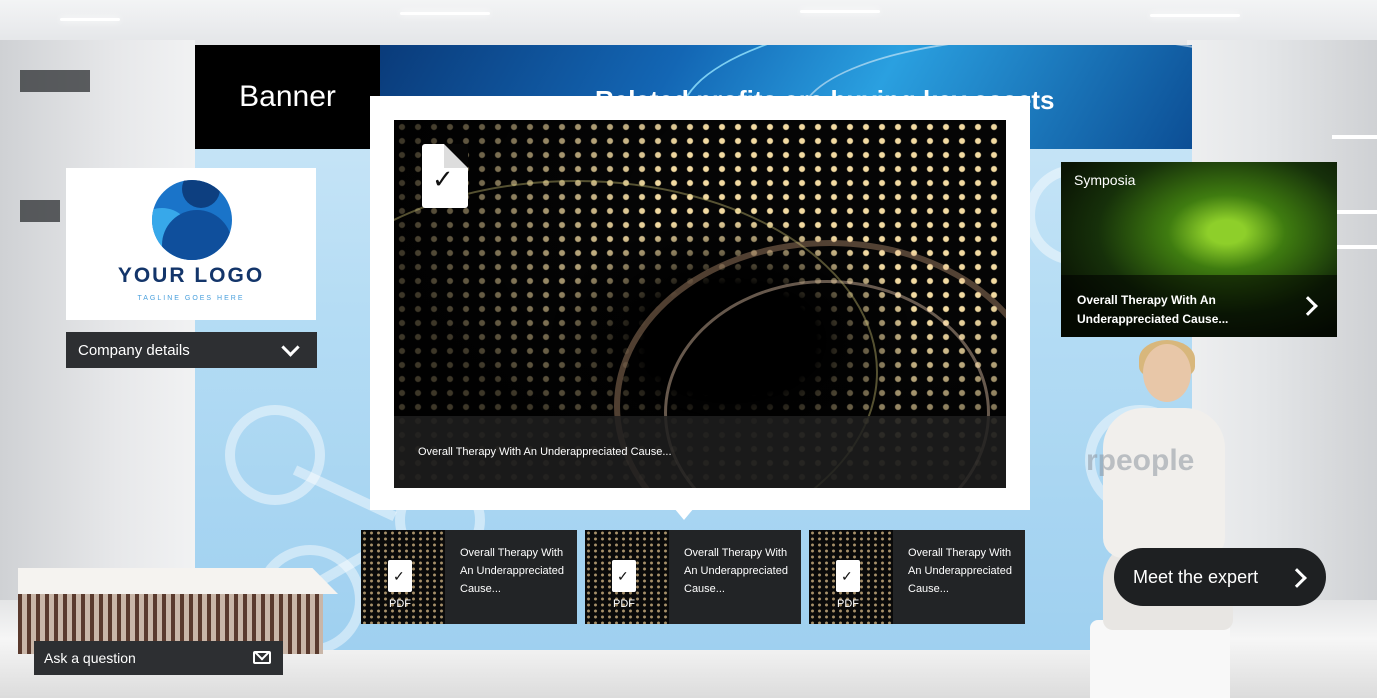  What do you see at coordinates (158, 658) in the screenshot?
I see `ask-a-question-button: Ask a question` at bounding box center [158, 658].